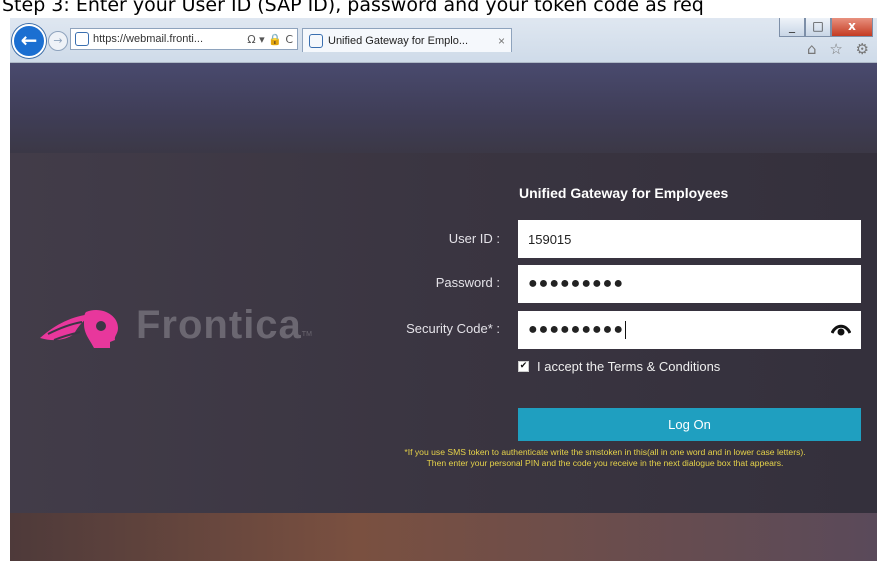 The height and width of the screenshot is (561, 877). Describe the element at coordinates (29, 41) in the screenshot. I see `back-arrow-icon: ←` at that location.